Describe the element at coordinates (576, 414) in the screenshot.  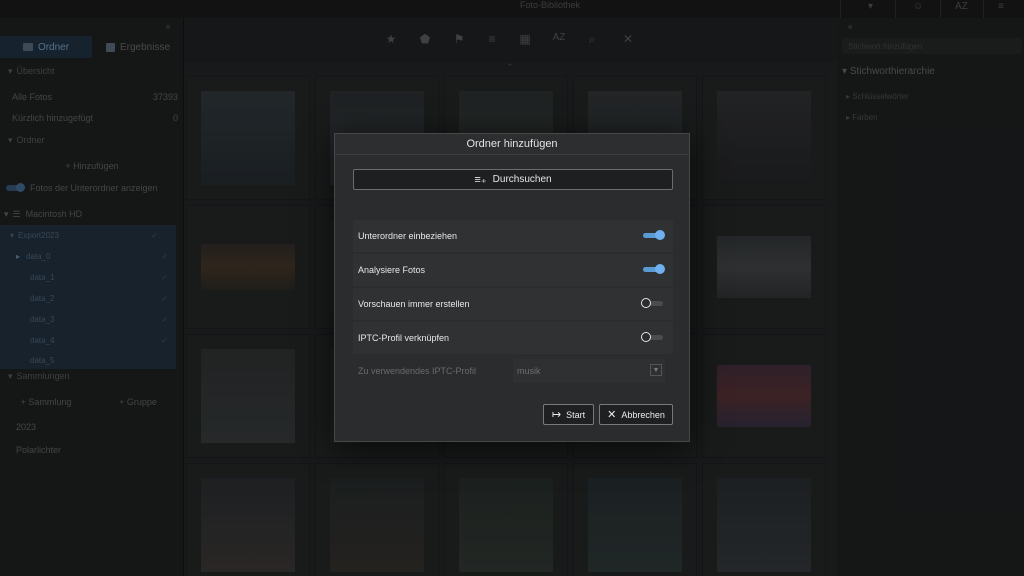
I see `start-label: Start` at that location.